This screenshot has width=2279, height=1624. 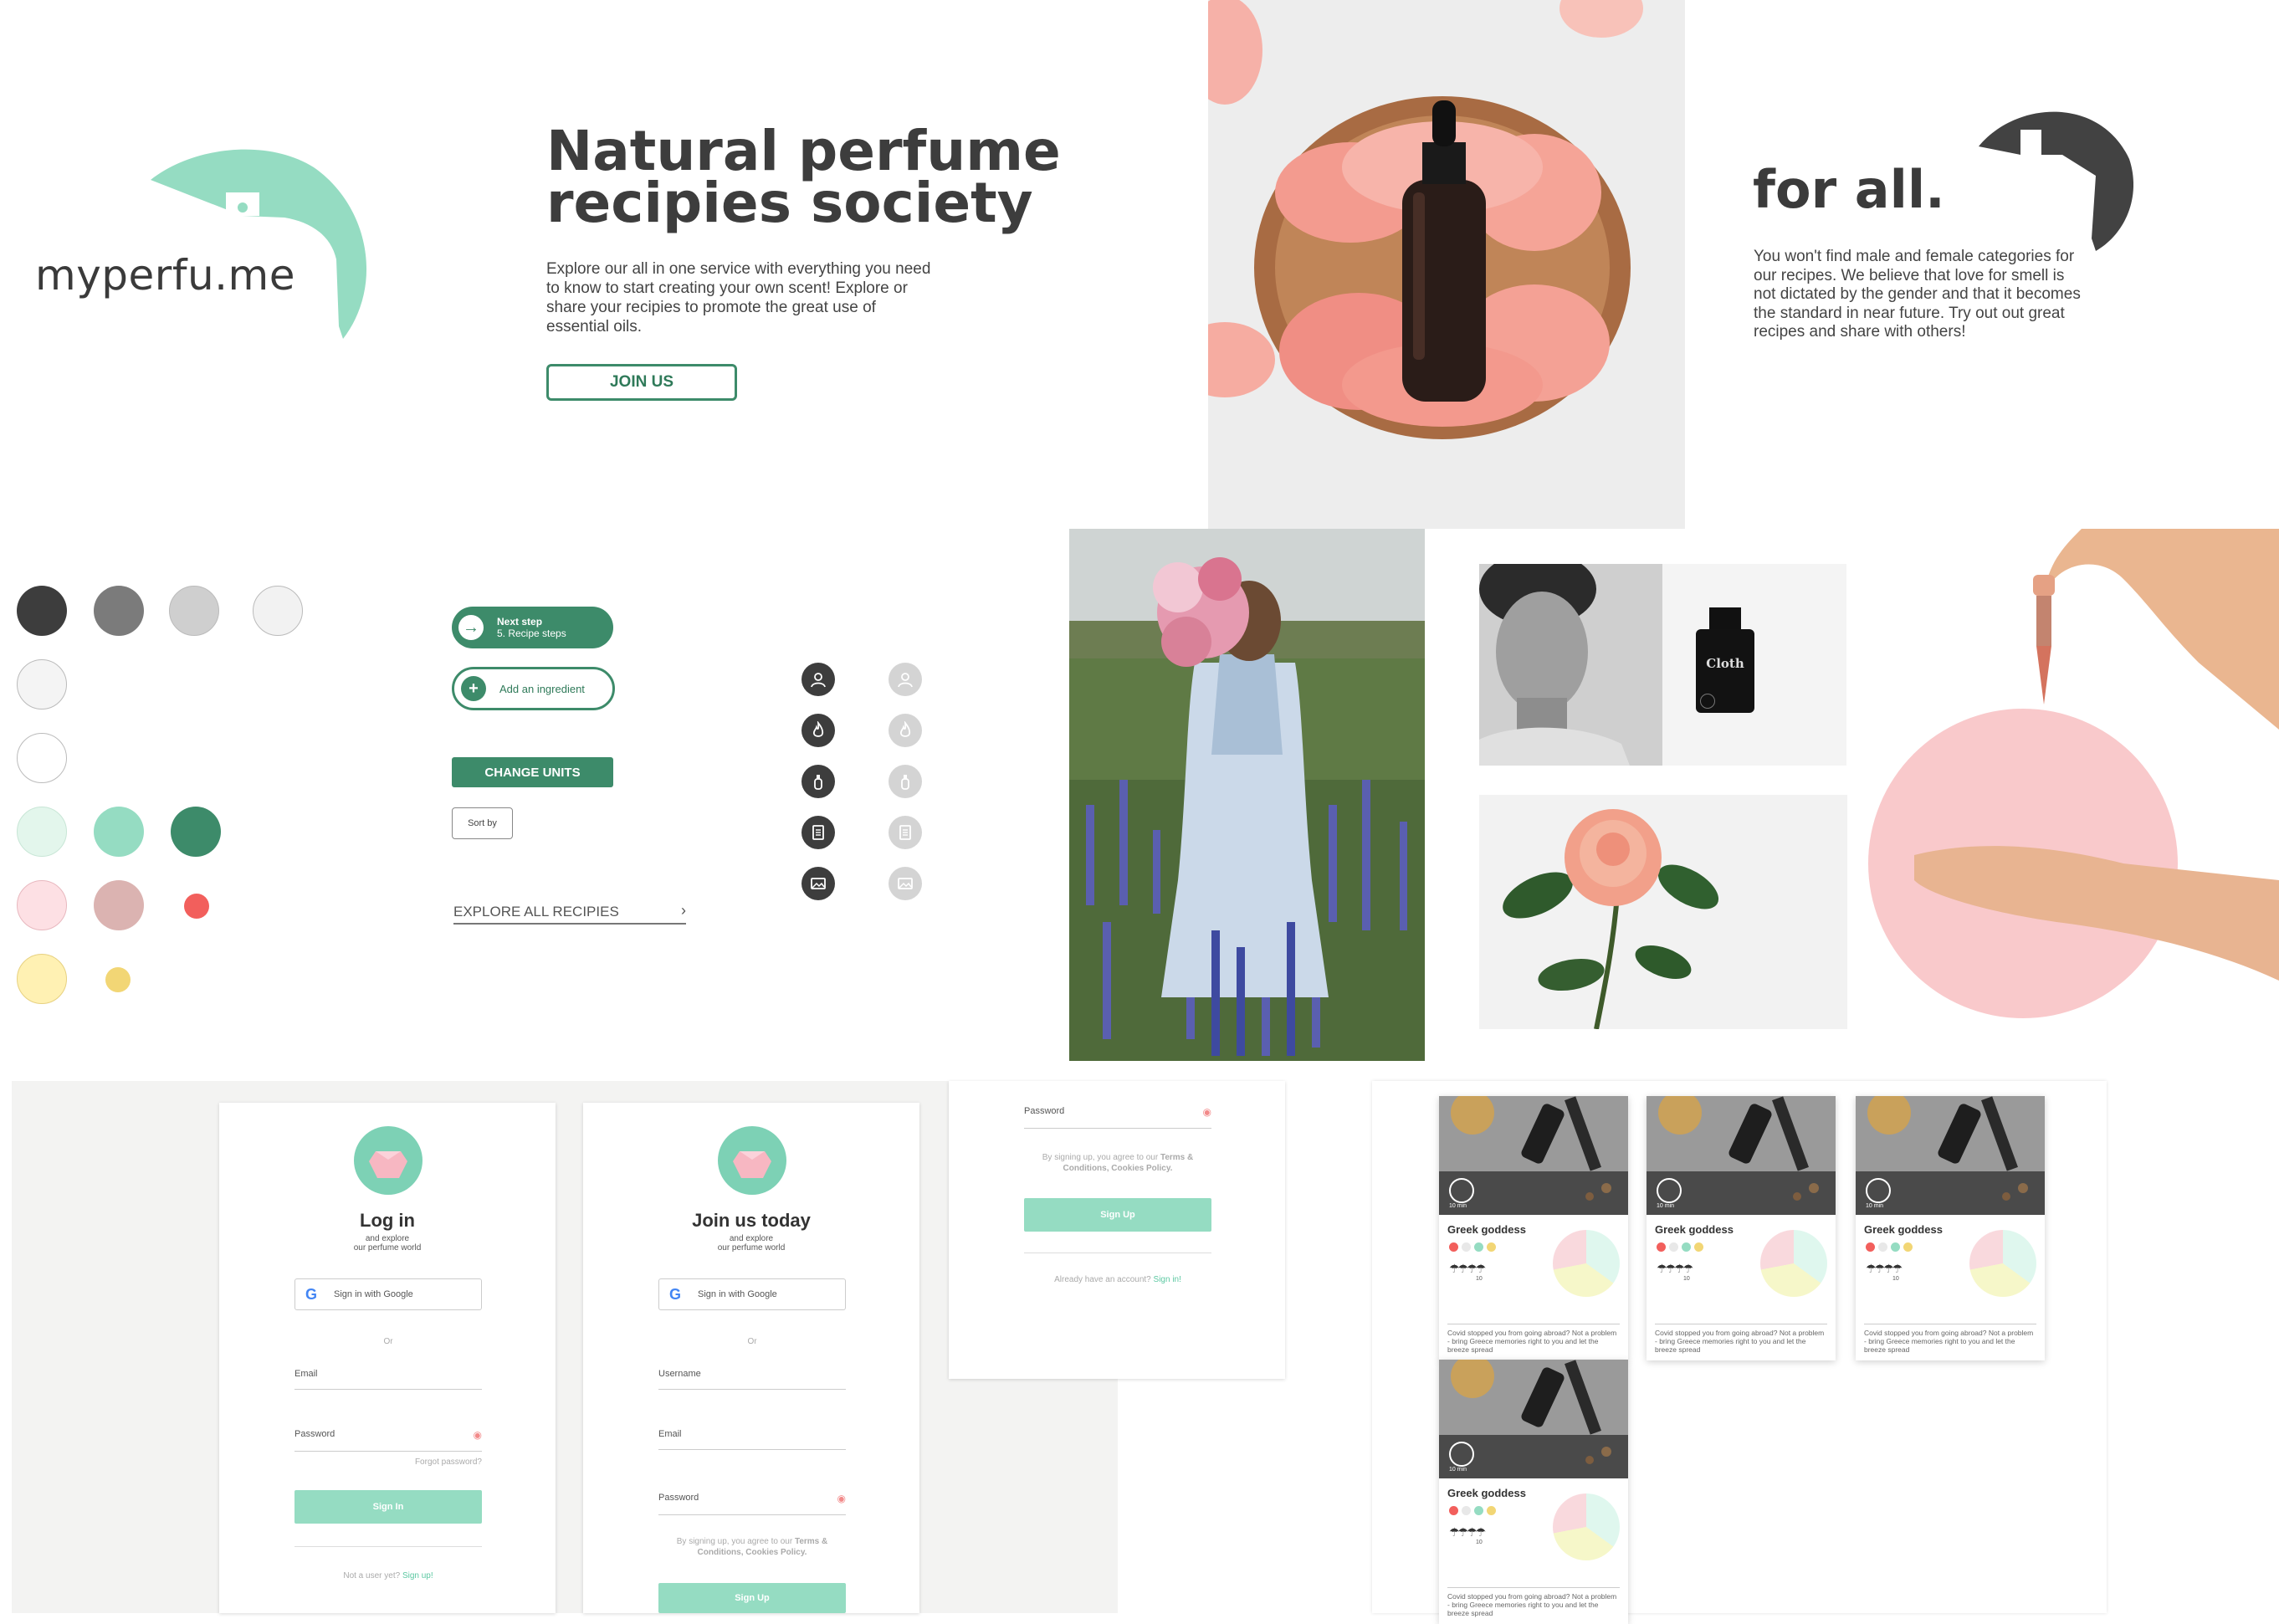 What do you see at coordinates (119, 905) in the screenshot?
I see `swatch-dusty-rose` at bounding box center [119, 905].